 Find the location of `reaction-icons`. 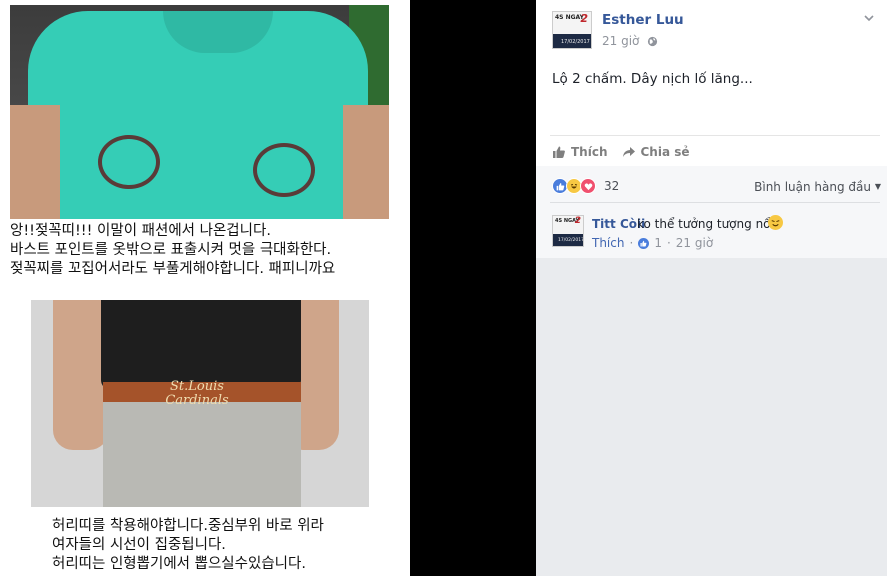

reaction-icons is located at coordinates (574, 186).